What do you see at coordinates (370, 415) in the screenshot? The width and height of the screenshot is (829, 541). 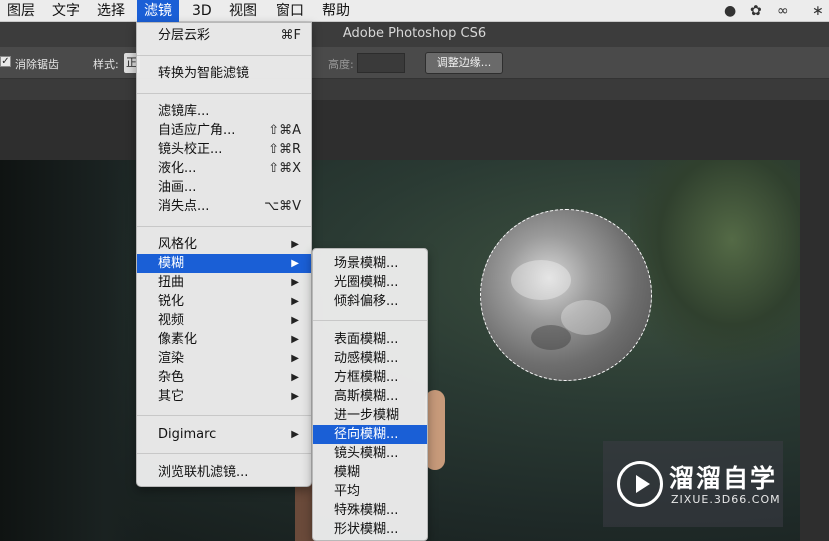 I see `submenu-item-blur-more: 进一步模糊` at bounding box center [370, 415].